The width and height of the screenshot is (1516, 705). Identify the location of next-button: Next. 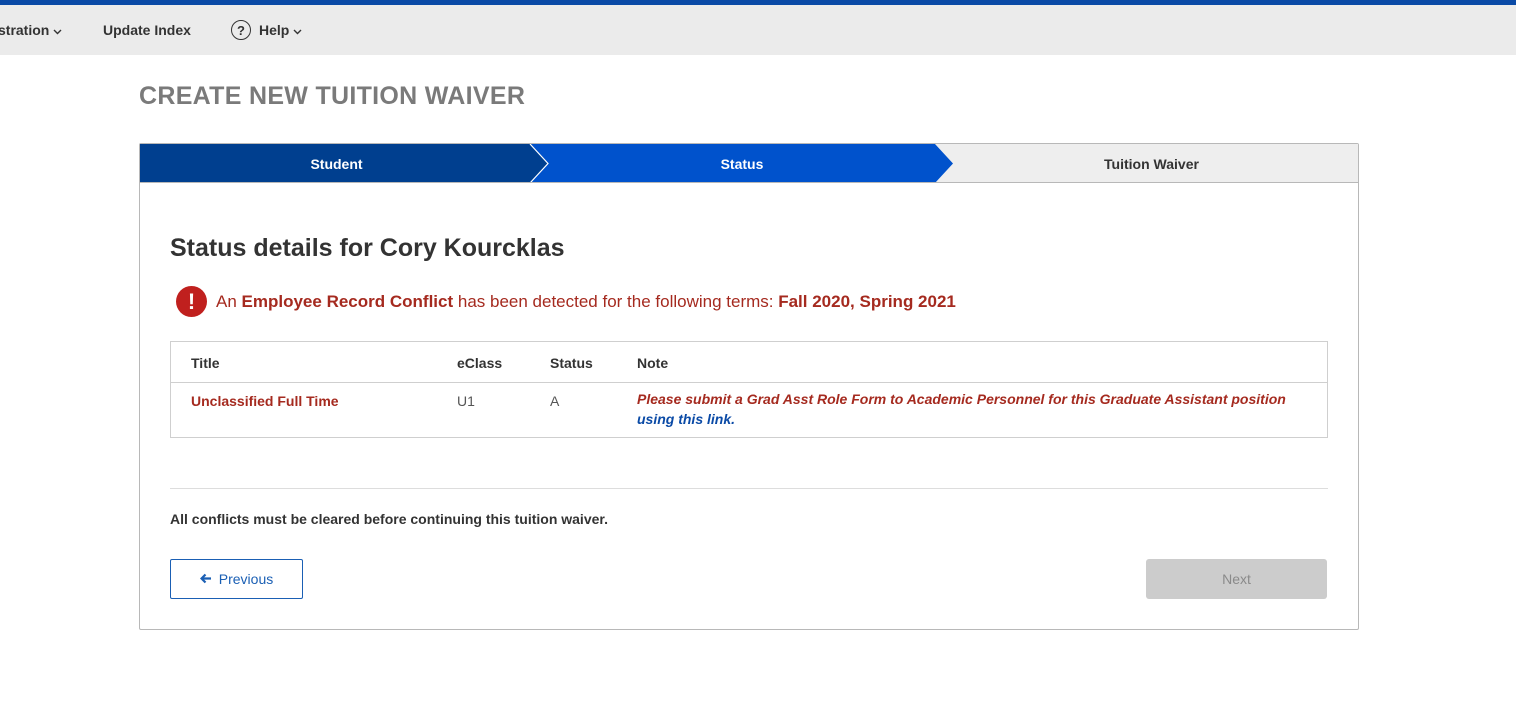
(1236, 579).